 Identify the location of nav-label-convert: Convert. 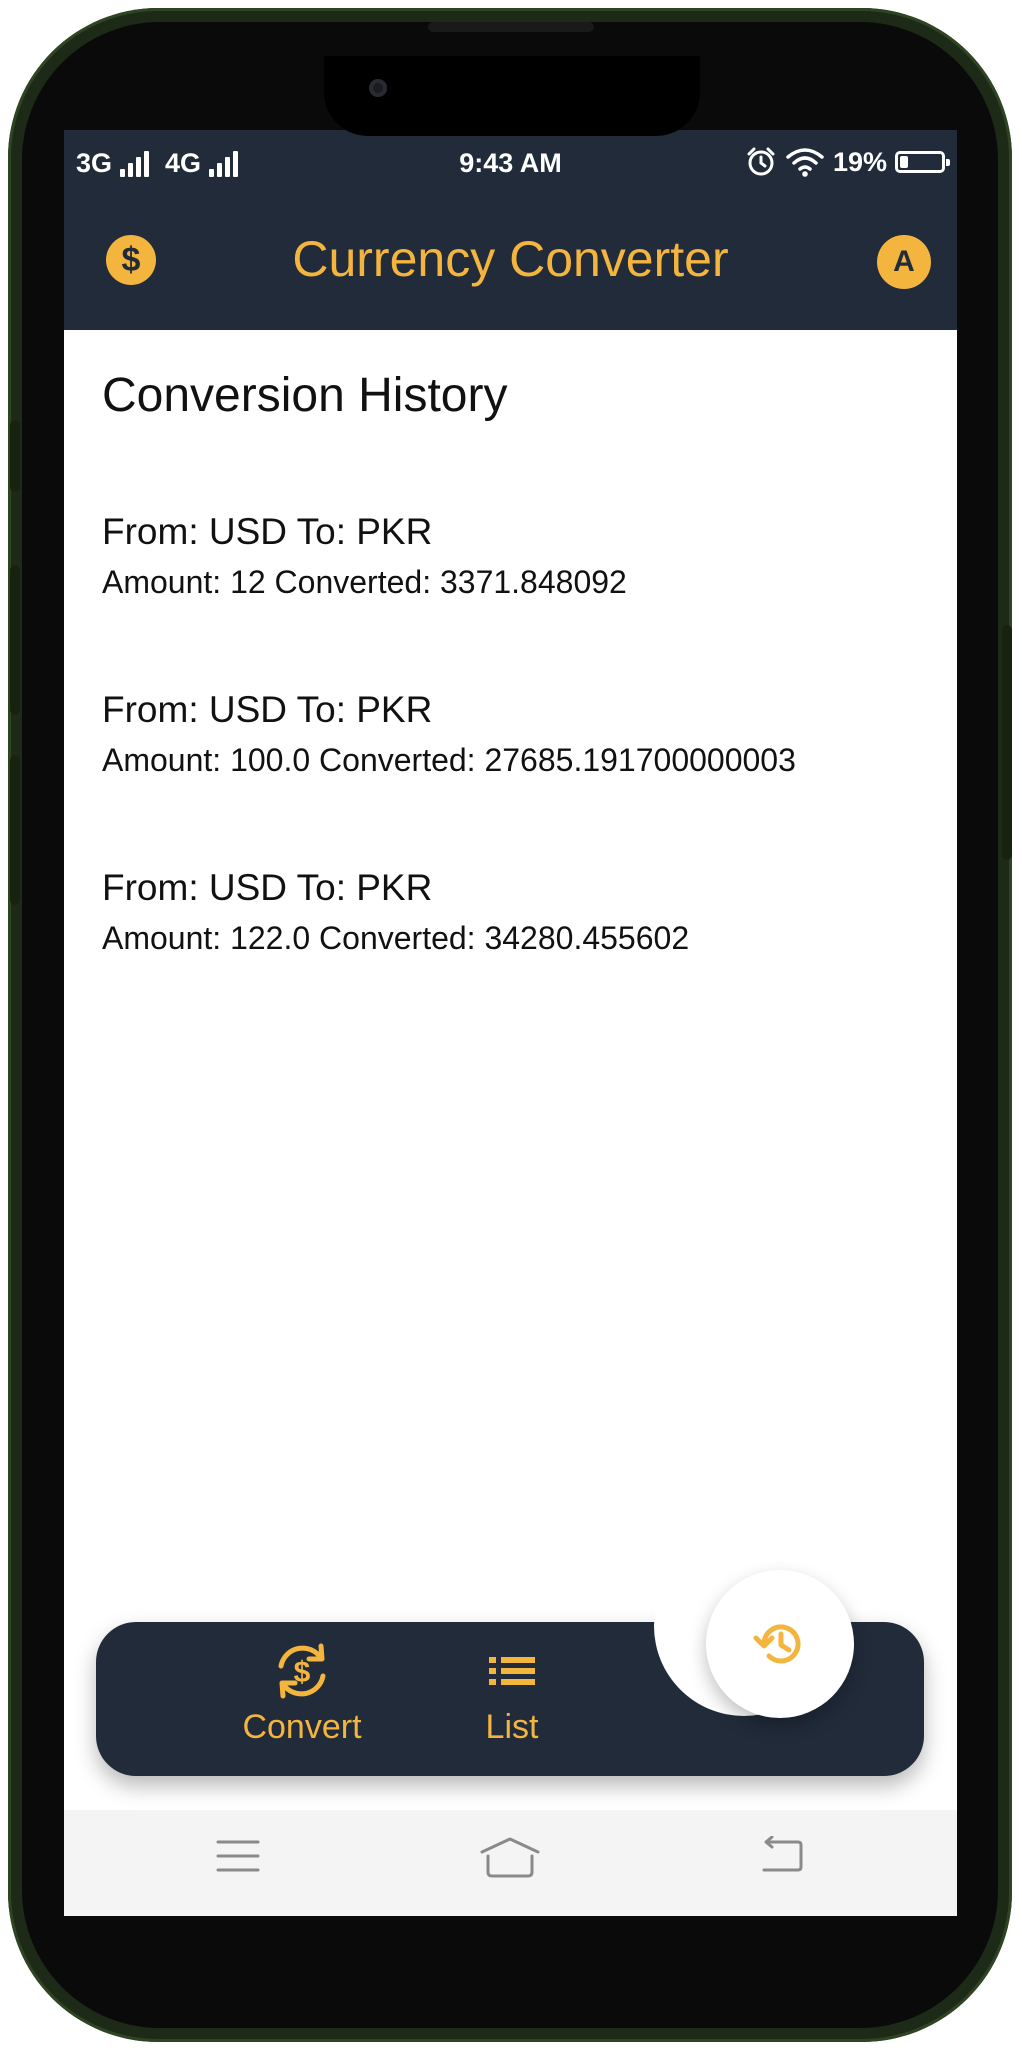
(302, 1727).